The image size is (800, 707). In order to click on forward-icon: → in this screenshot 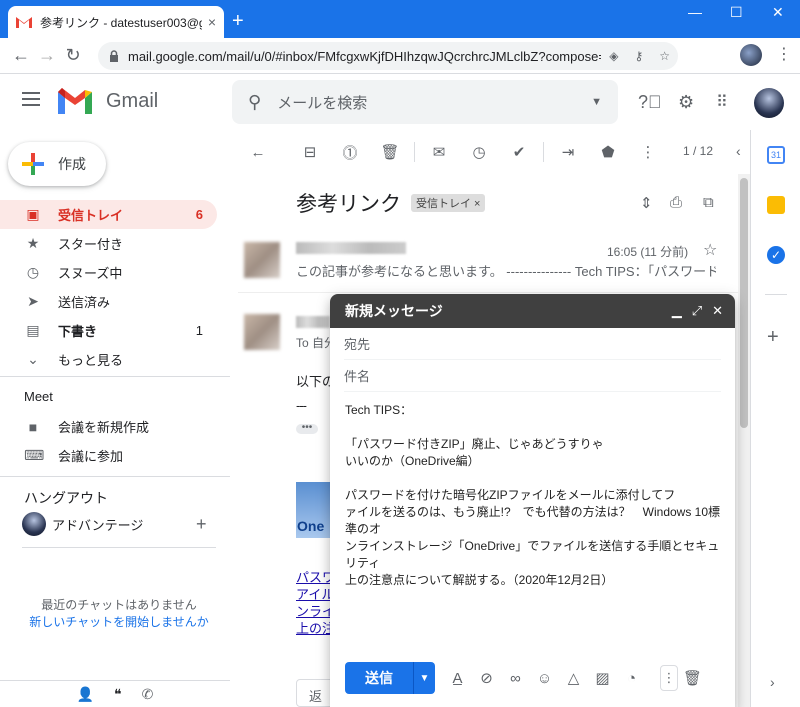, I will do `click(47, 55)`.